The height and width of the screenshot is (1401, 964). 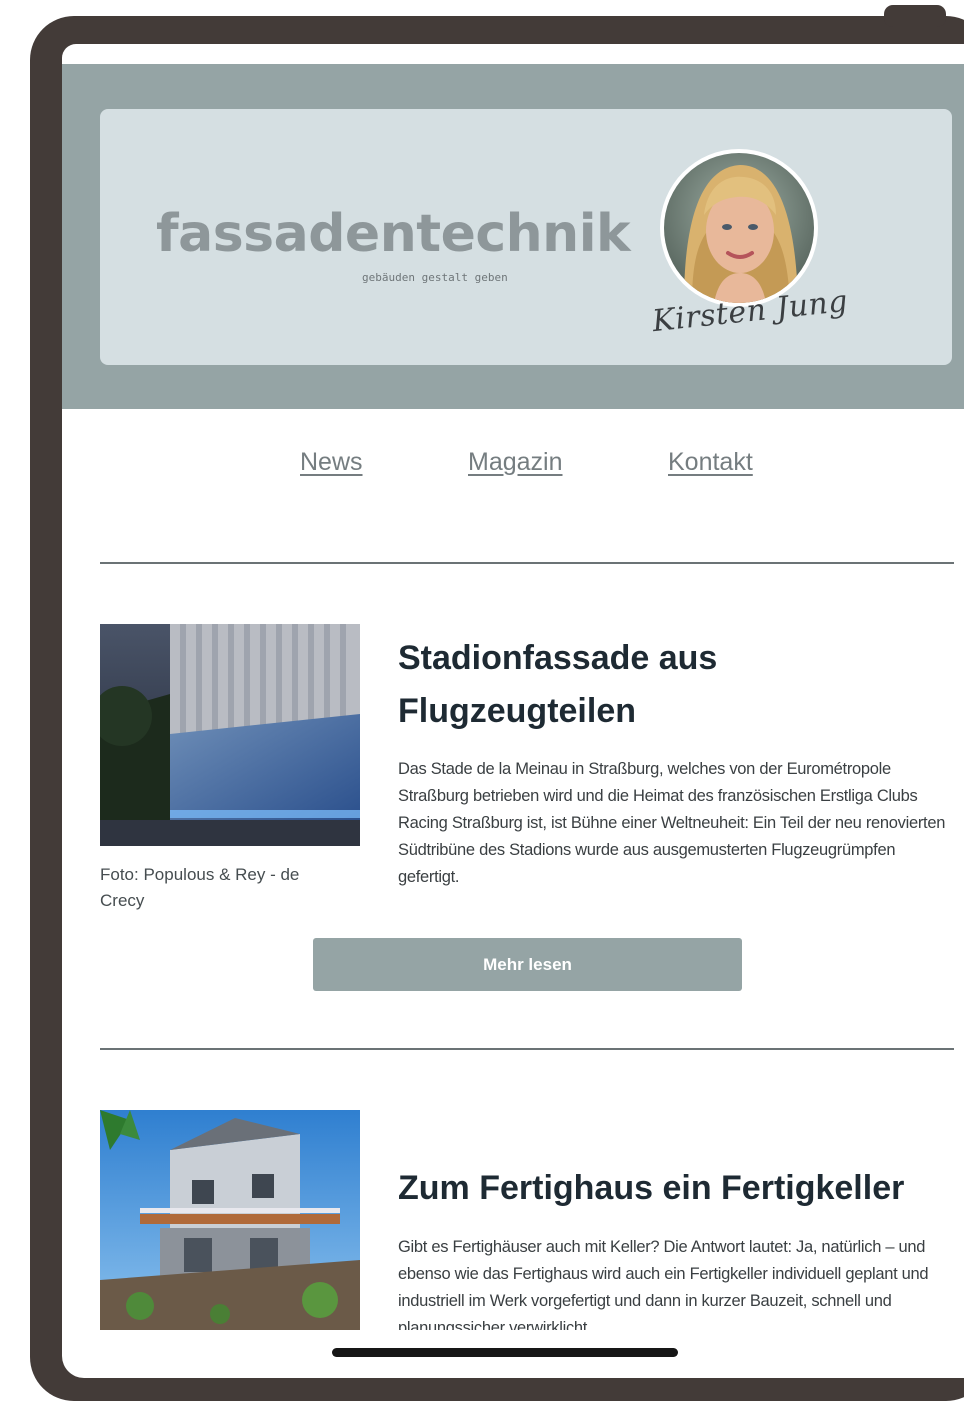 What do you see at coordinates (557, 685) in the screenshot?
I see `article-title: Stadionfassade aus Flugzeugteilen` at bounding box center [557, 685].